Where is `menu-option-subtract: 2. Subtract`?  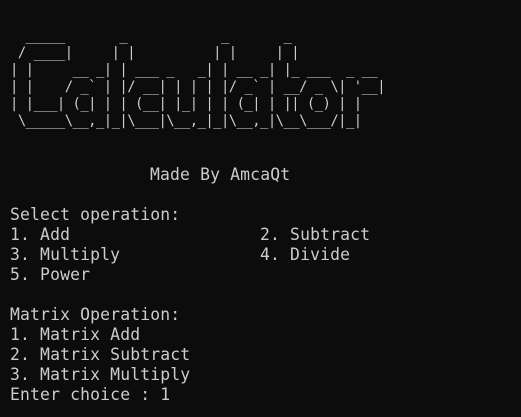
menu-option-subtract: 2. Subtract is located at coordinates (315, 234).